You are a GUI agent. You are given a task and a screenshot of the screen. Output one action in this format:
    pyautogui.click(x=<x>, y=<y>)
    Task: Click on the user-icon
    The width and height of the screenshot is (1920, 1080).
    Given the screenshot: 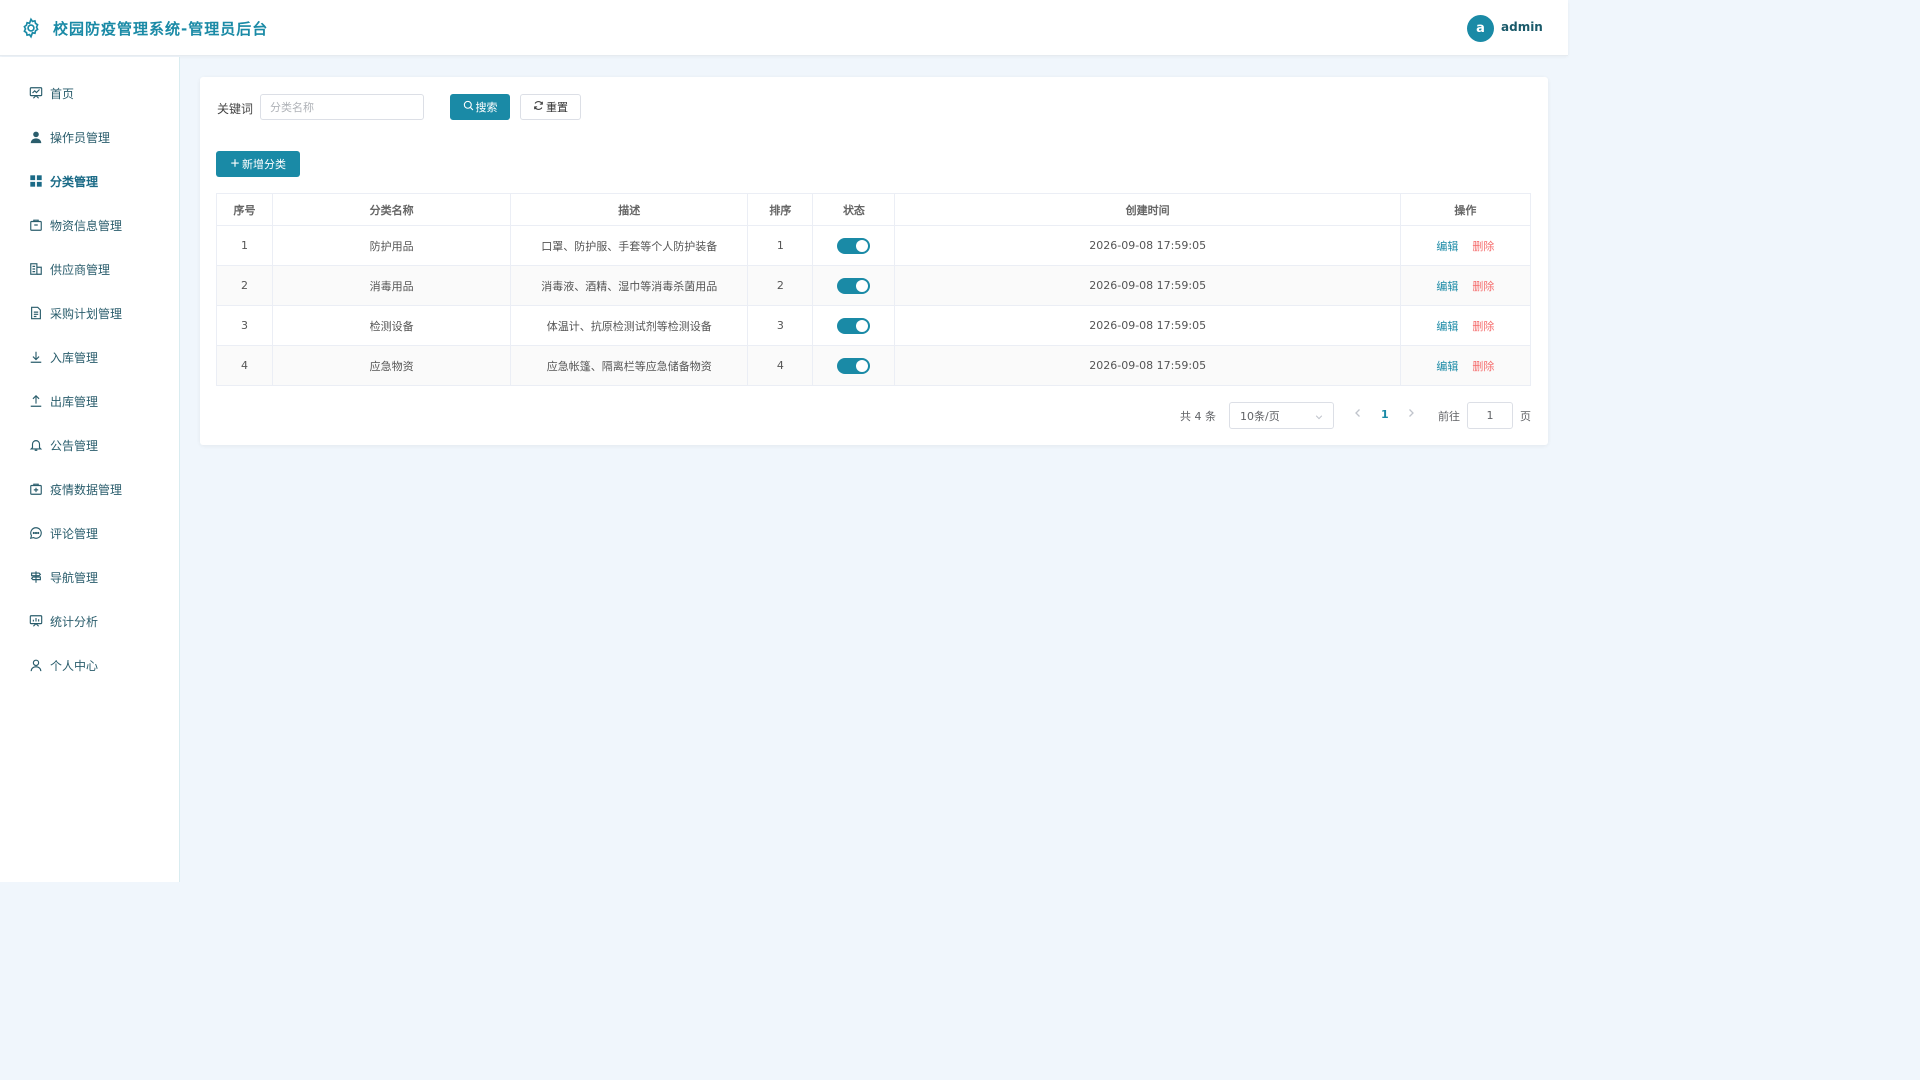 What is the action you would take?
    pyautogui.click(x=36, y=137)
    